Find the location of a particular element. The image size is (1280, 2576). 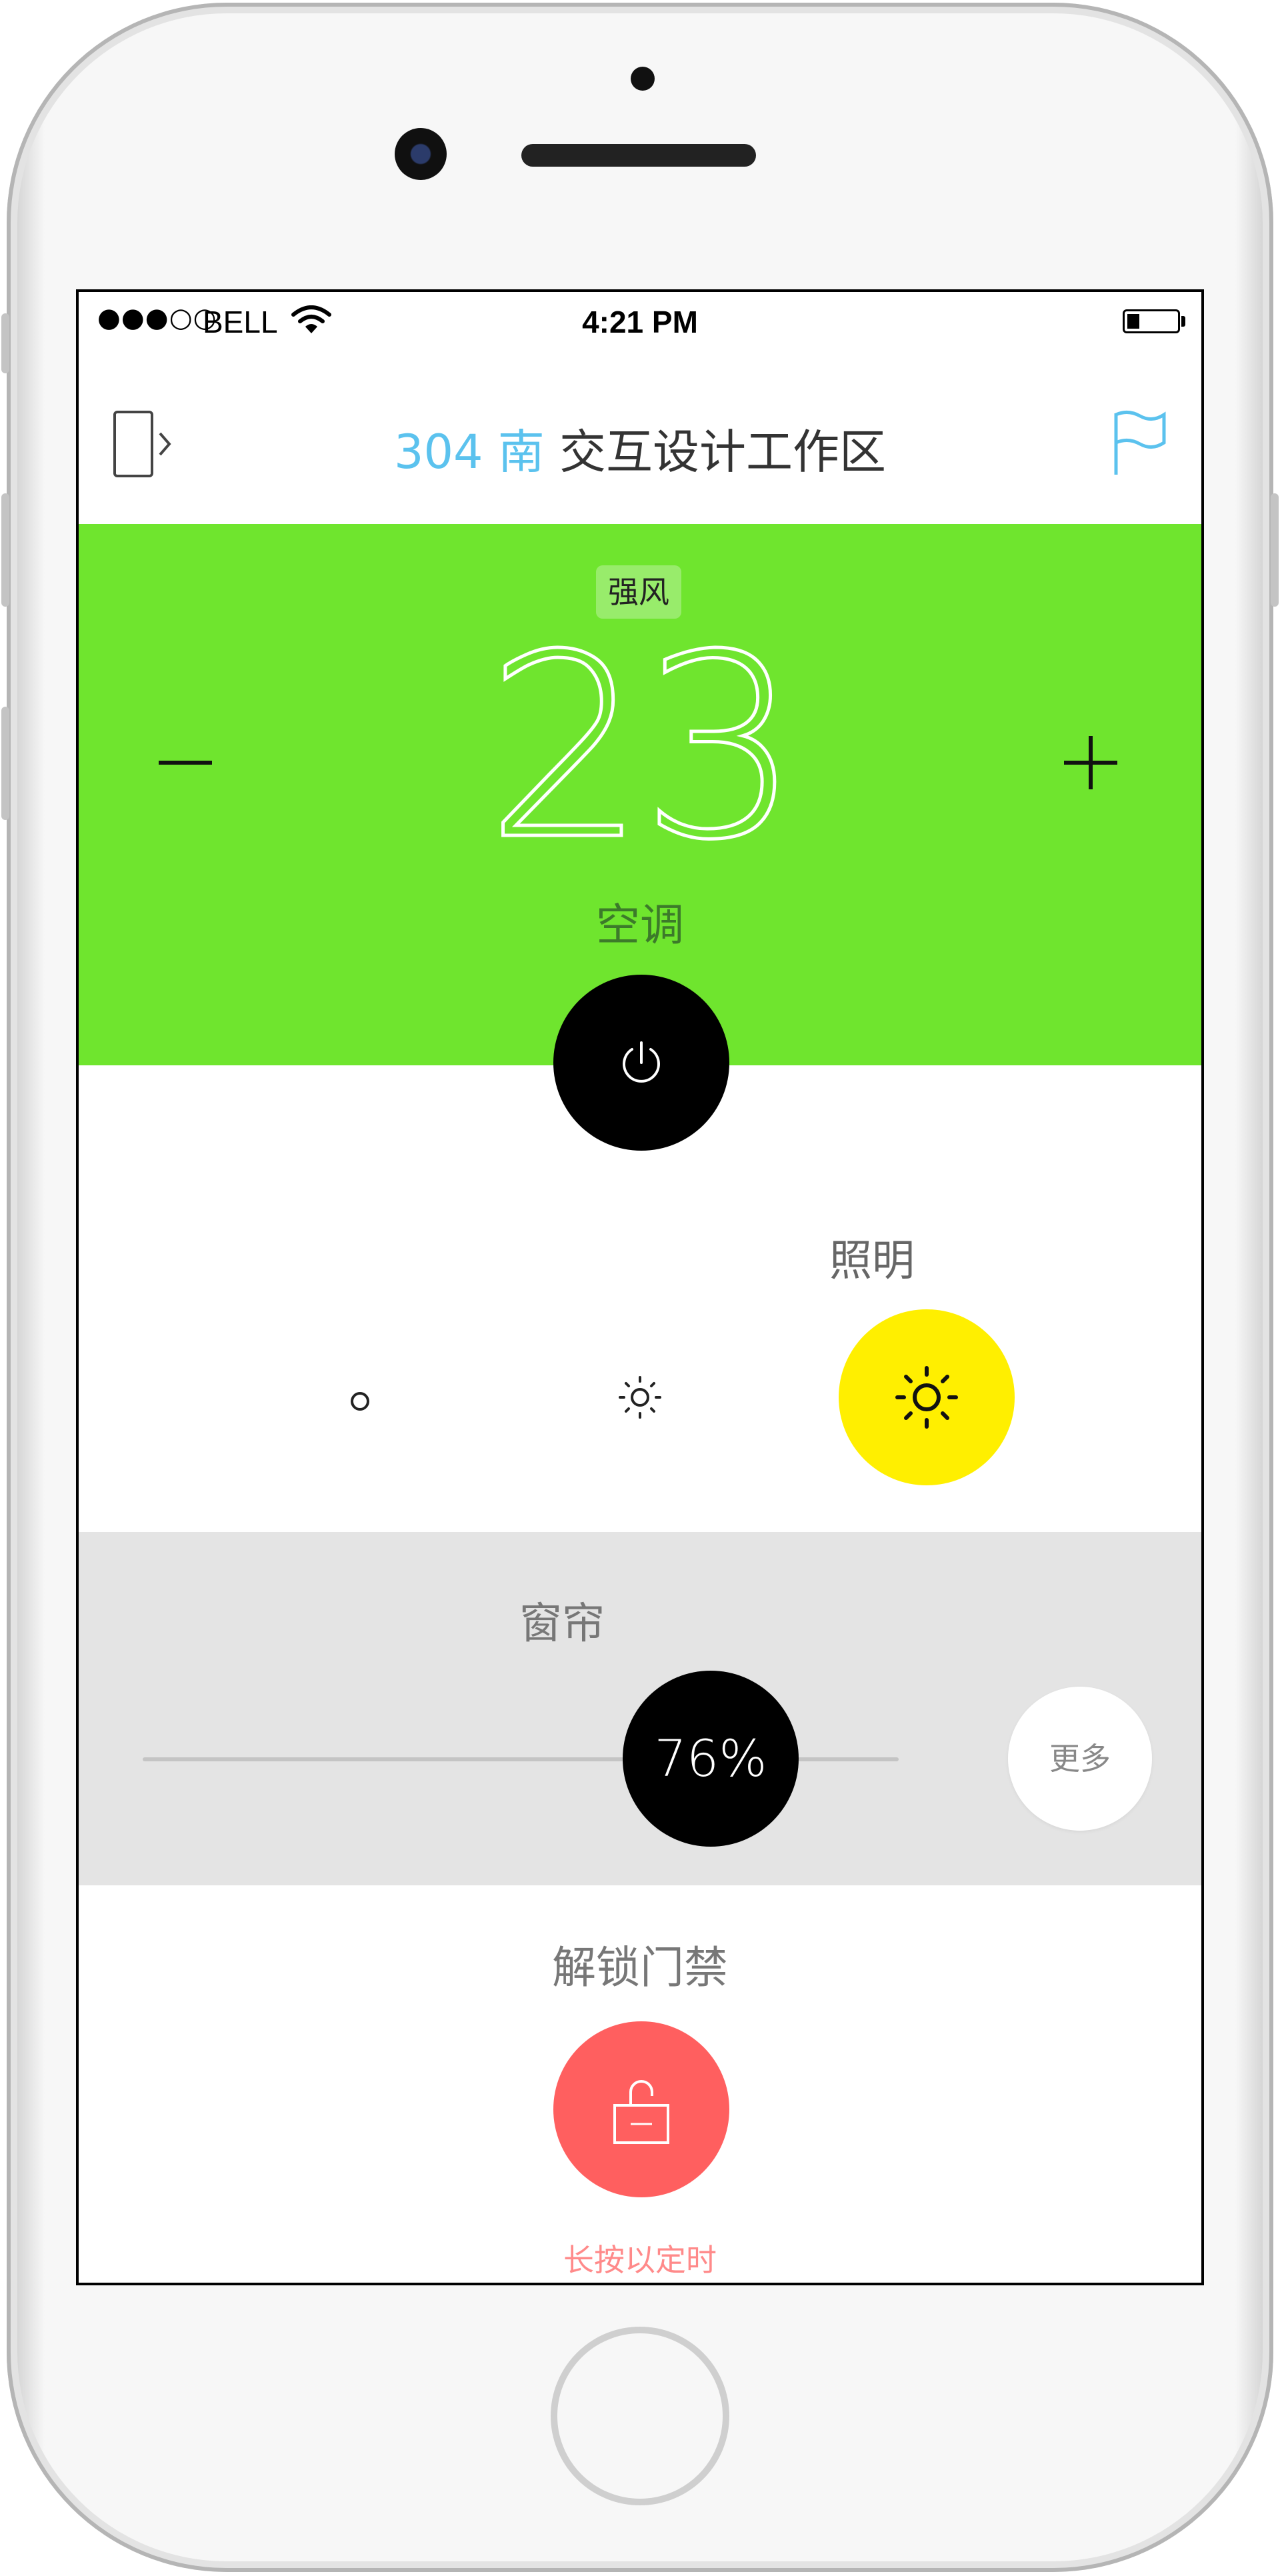

front-camera is located at coordinates (421, 154).